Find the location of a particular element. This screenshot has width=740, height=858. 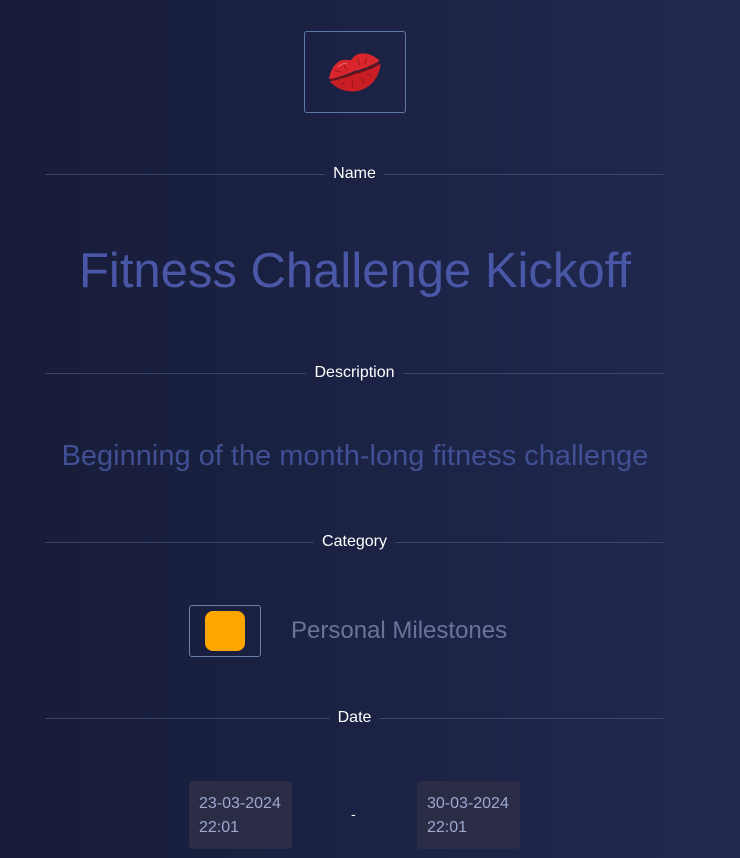

start-date-picker: 23-03-2024 22:01 is located at coordinates (240, 815).